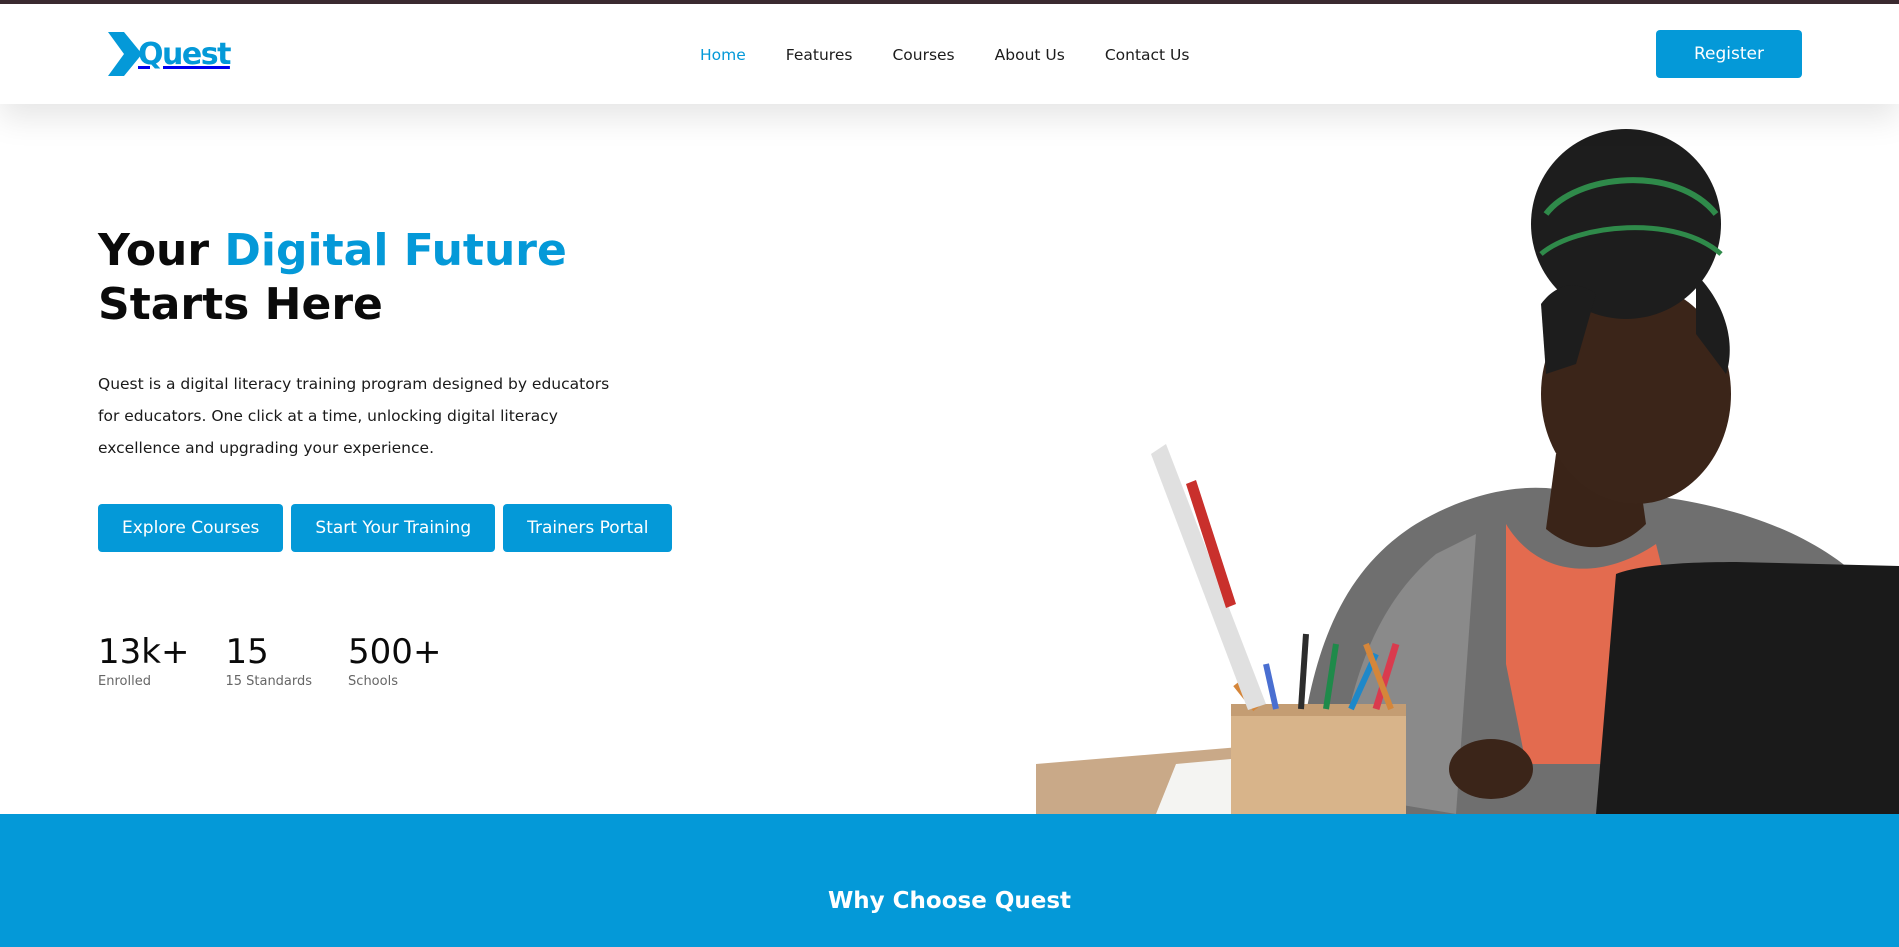 Image resolution: width=1899 pixels, height=947 pixels. Describe the element at coordinates (949, 880) in the screenshot. I see `why-choose-section: Why Choose Quest` at that location.